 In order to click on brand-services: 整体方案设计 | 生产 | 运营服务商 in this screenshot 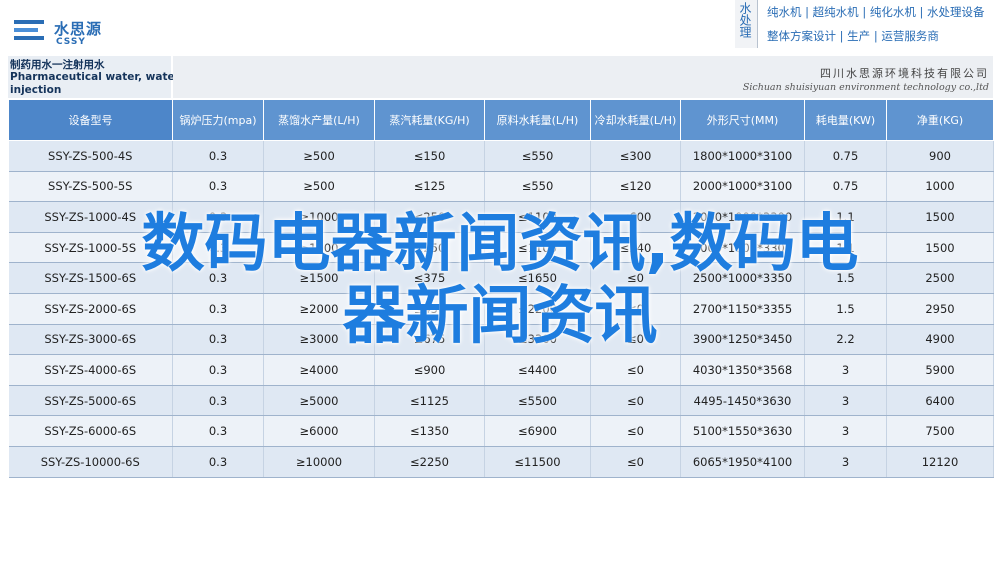, I will do `click(853, 36)`.